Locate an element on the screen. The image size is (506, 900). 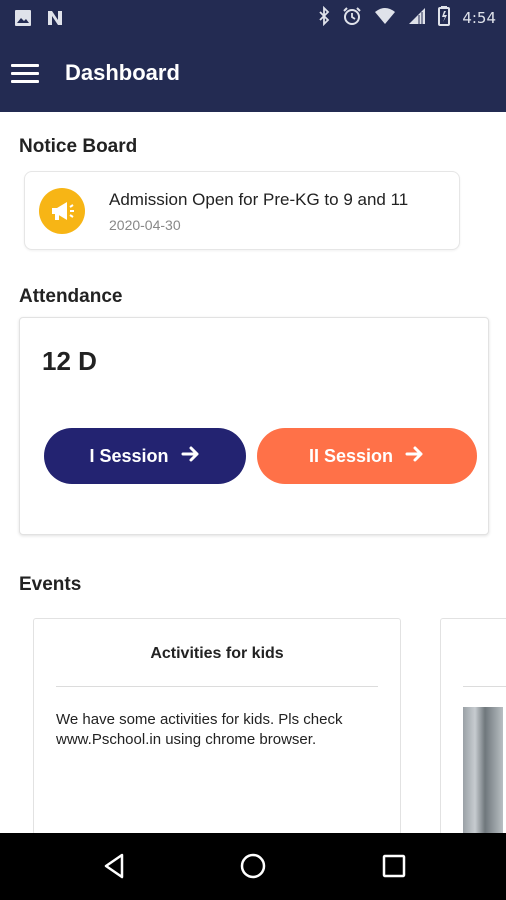
app-bar: Dashboard is located at coordinates (253, 74).